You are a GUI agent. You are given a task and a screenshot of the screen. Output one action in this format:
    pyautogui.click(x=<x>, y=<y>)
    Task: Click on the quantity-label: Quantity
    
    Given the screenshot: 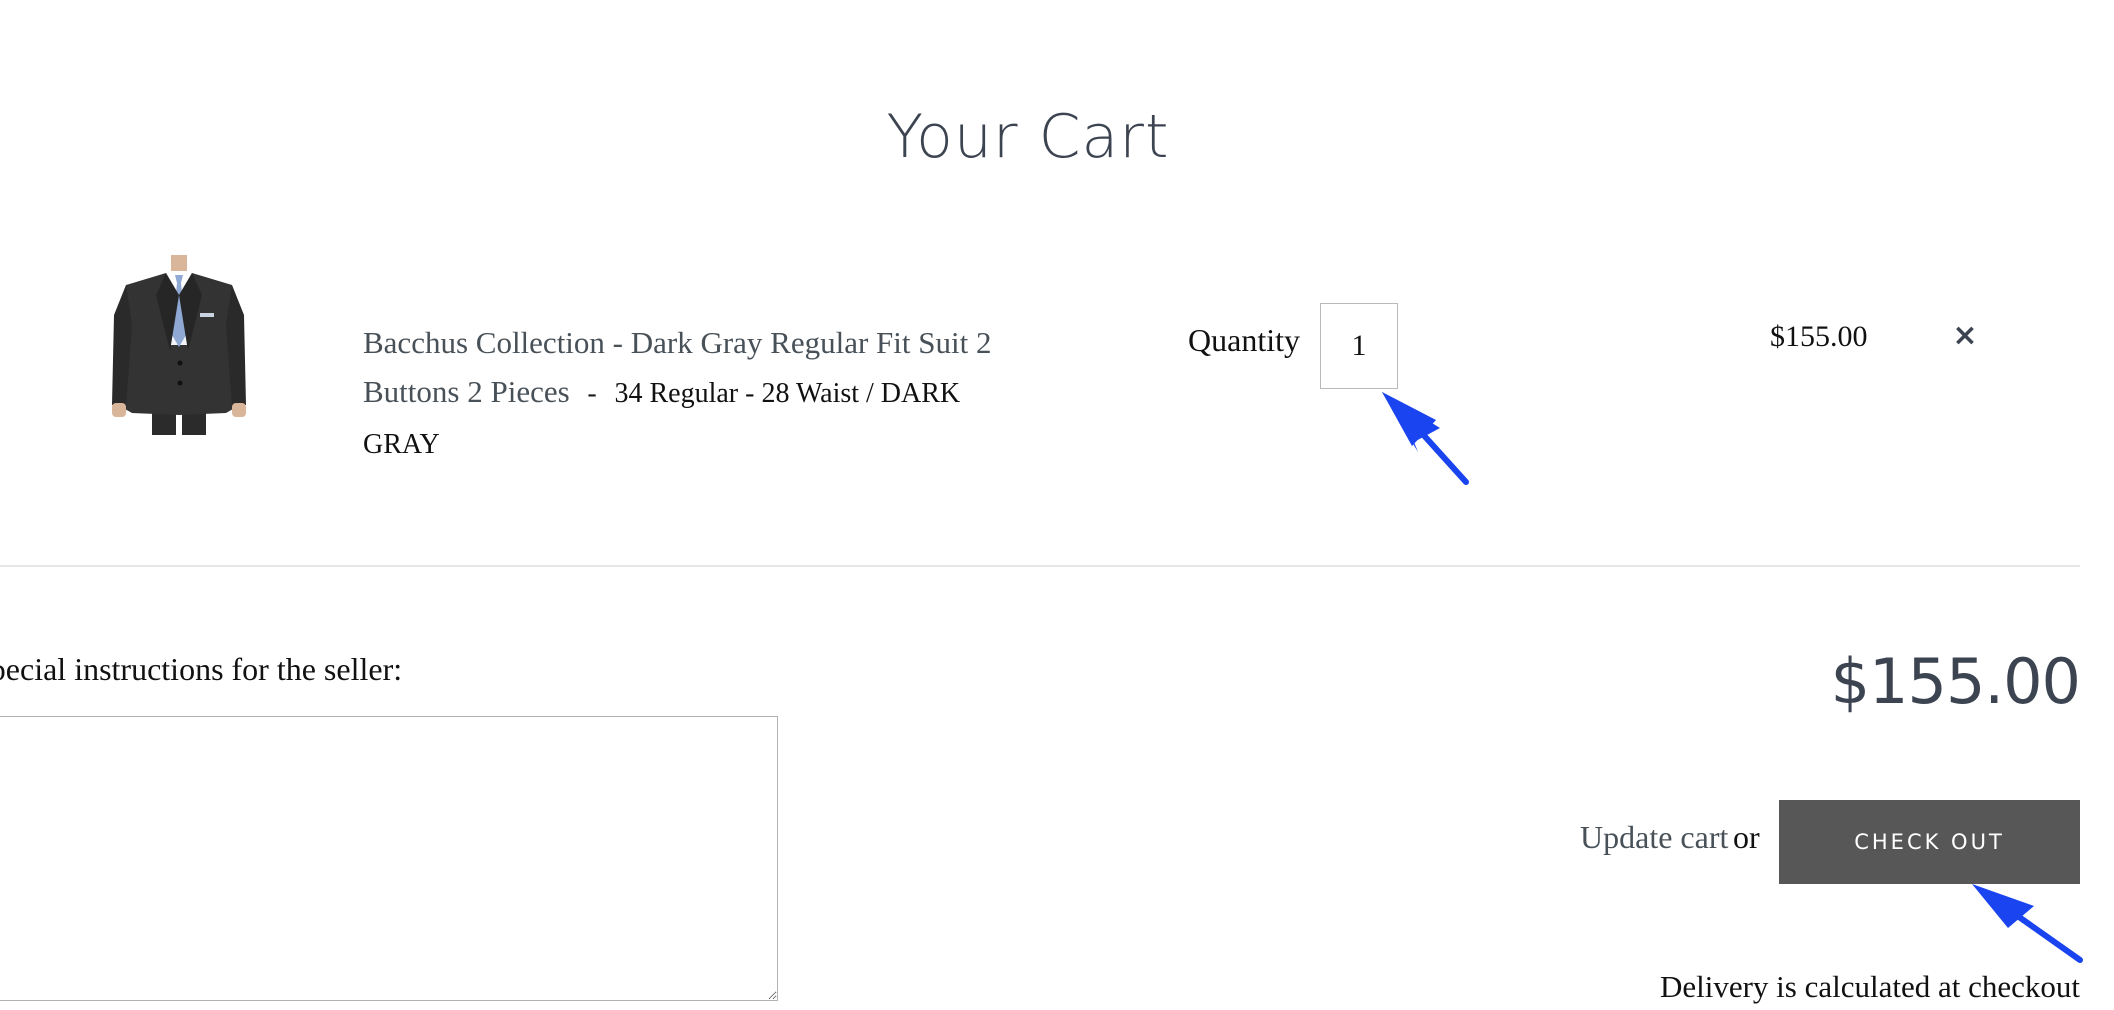 What is the action you would take?
    pyautogui.click(x=1244, y=340)
    